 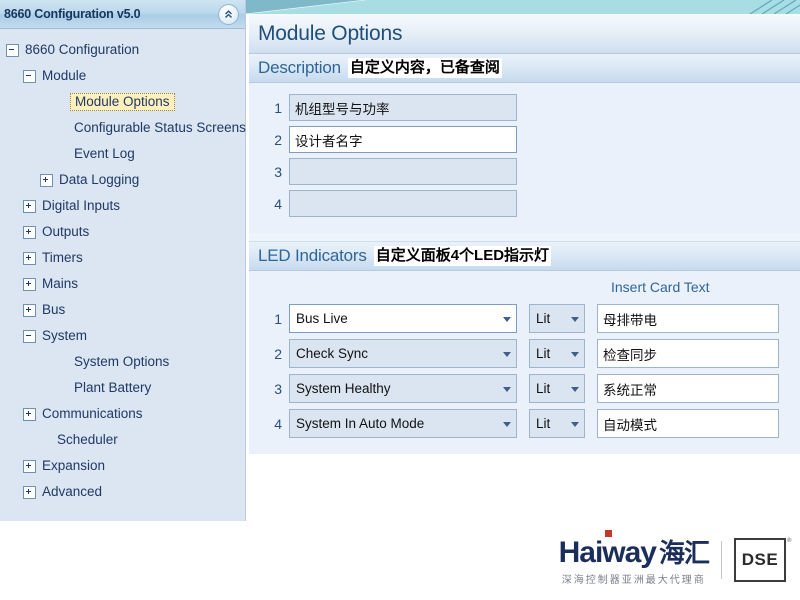 I want to click on led-mode-select-2: Lit, so click(x=557, y=353).